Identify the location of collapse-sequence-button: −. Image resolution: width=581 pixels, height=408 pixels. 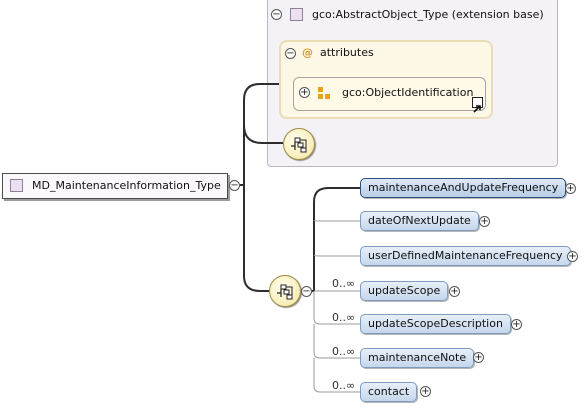
(306, 291).